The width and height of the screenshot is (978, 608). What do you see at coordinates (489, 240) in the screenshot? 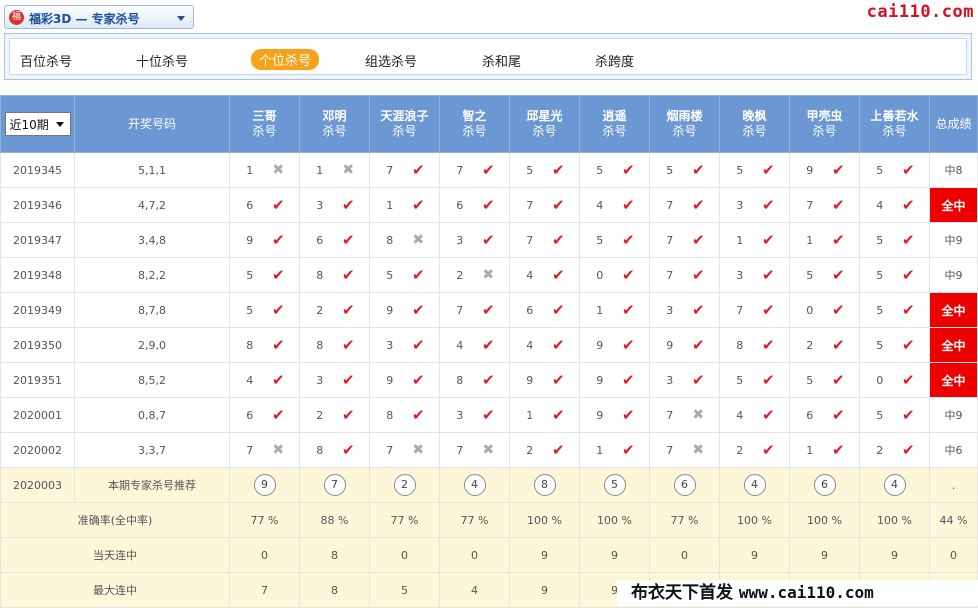
I see `table-row: 2019347 3,4,8 9 ✔ 6 ✔ 8 ✖ 3 ✔ 7 ✔ 5 ✔ 7 ✔ 1 ✔ 1 ✔ 5 ✔ 中9` at bounding box center [489, 240].